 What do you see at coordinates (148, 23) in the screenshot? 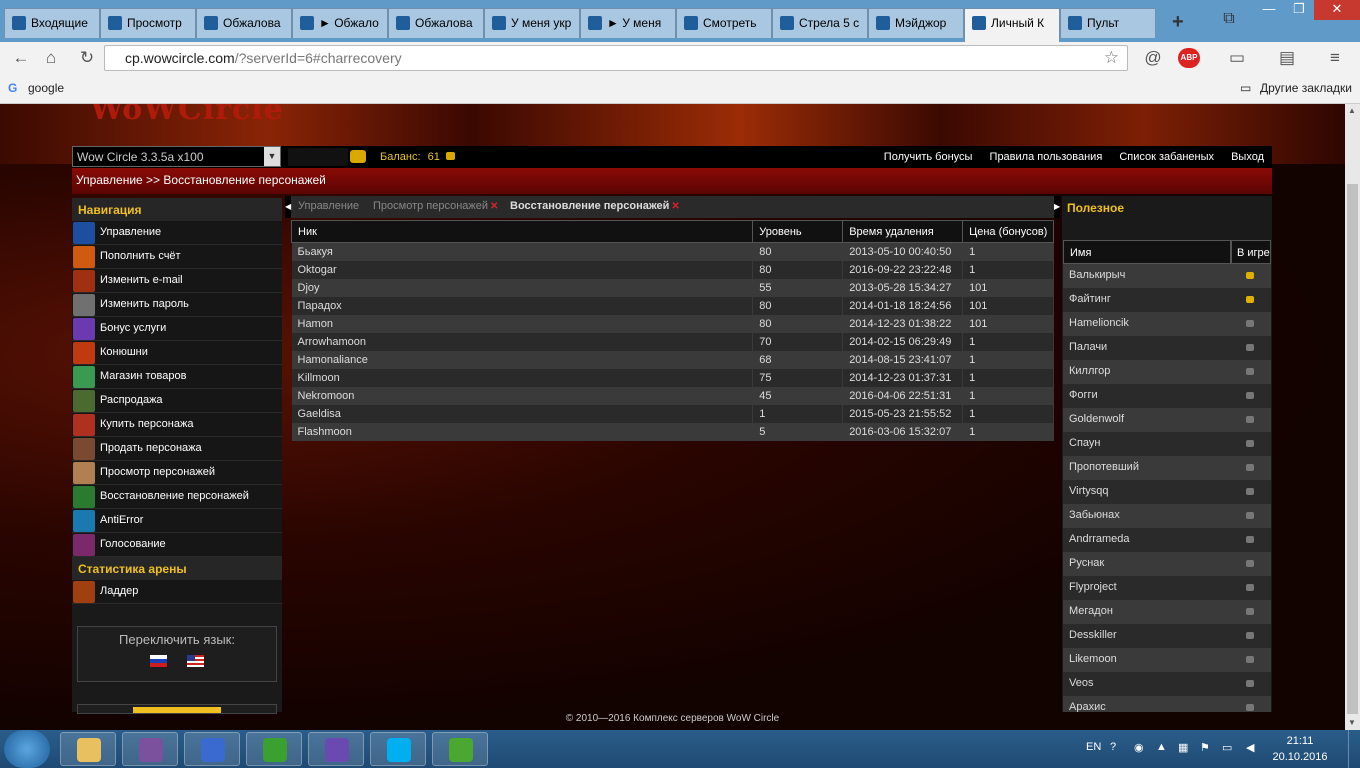
I see `browser-tab: Просмотр` at bounding box center [148, 23].